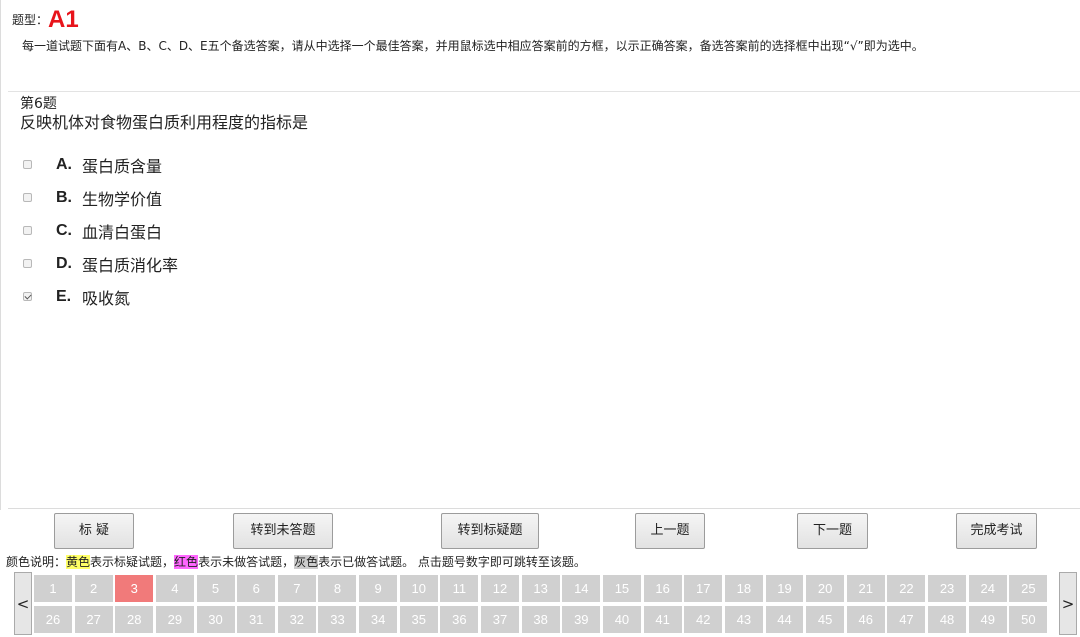  Describe the element at coordinates (832, 531) in the screenshot. I see `next-question-button: 下一题` at that location.